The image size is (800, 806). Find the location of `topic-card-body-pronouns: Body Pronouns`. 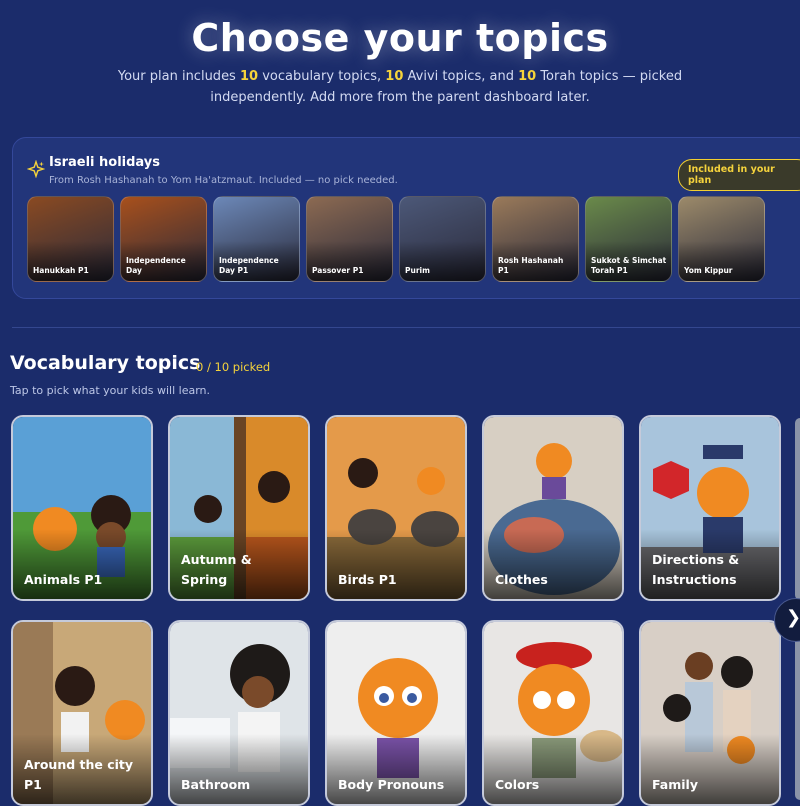

topic-card-body-pronouns: Body Pronouns is located at coordinates (396, 713).